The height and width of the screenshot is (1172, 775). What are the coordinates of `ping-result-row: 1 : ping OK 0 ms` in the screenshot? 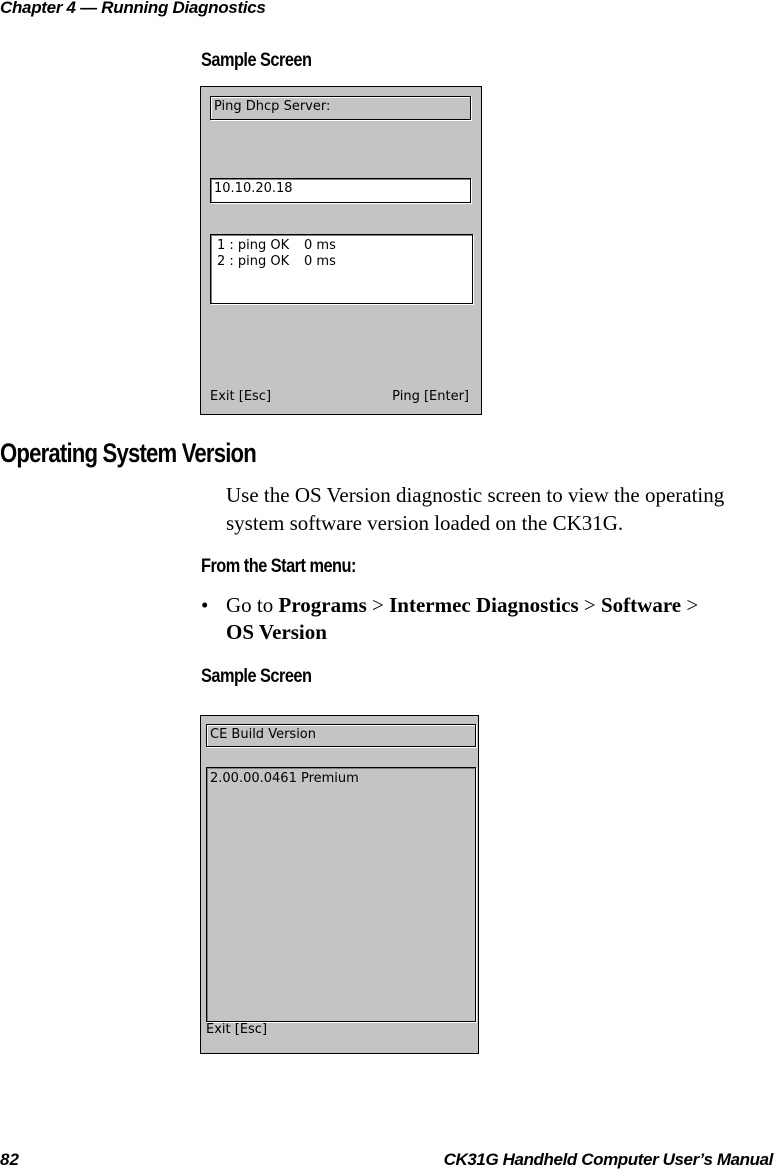 It's located at (341, 246).